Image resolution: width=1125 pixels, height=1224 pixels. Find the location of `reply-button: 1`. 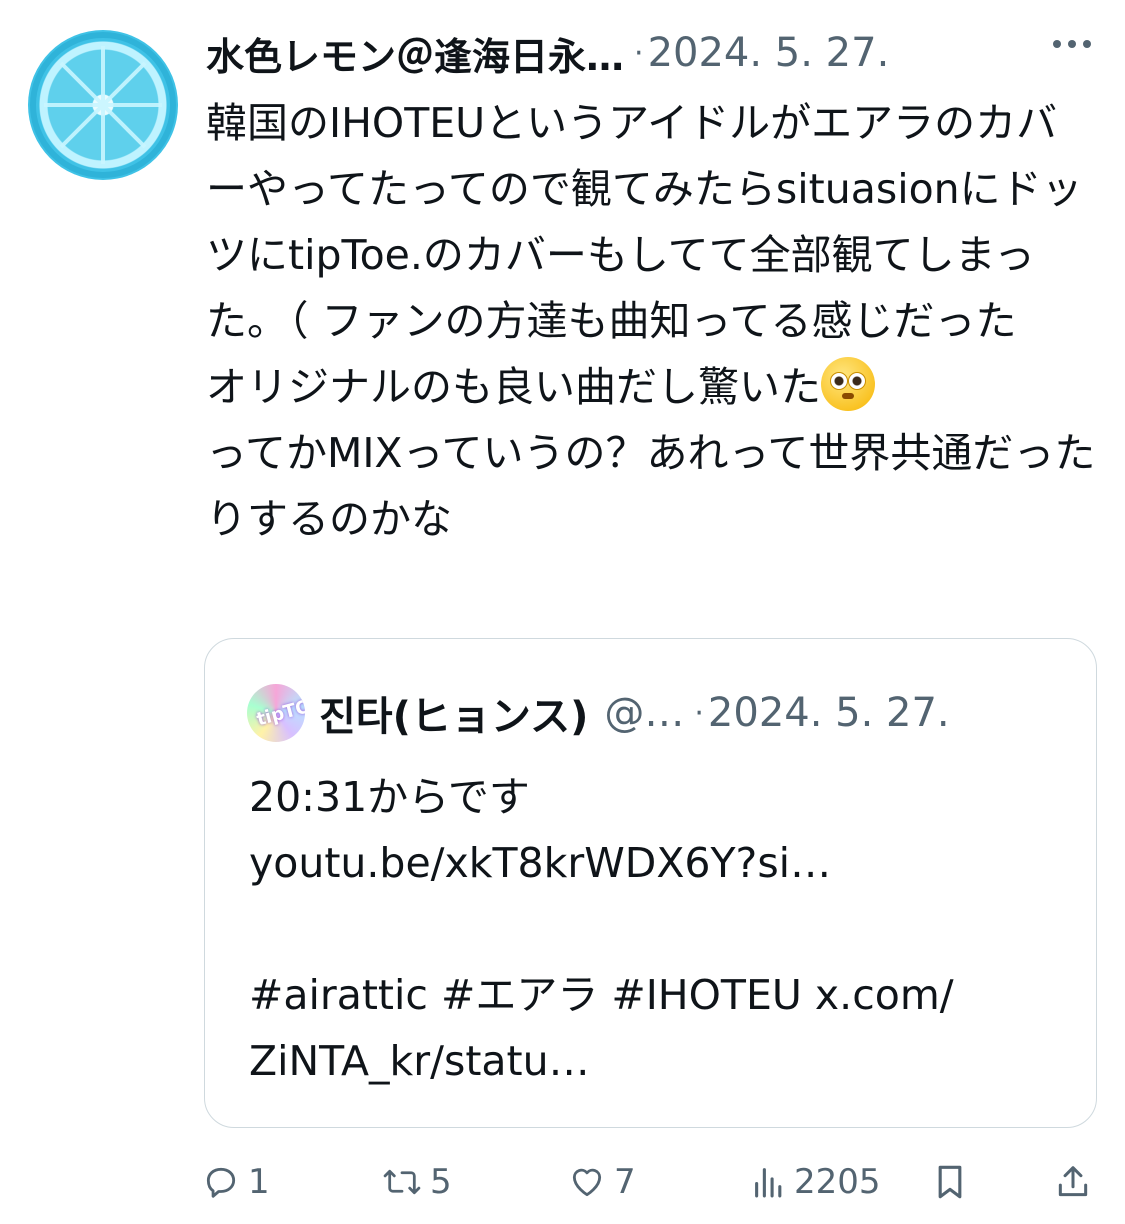

reply-button: 1 is located at coordinates (236, 1182).